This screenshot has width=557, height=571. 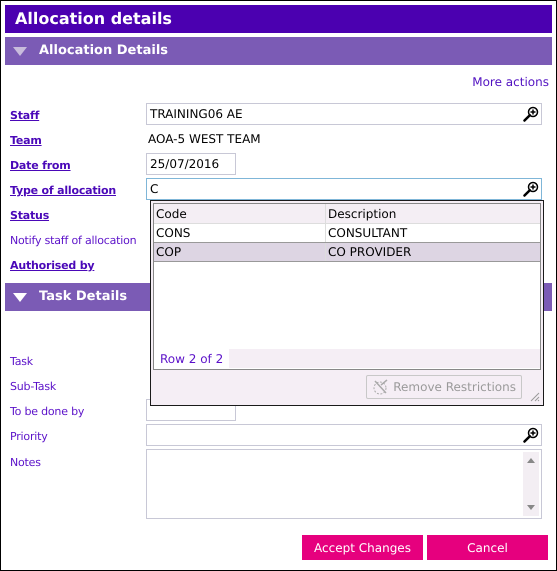 I want to click on field-label: Team, so click(x=26, y=140).